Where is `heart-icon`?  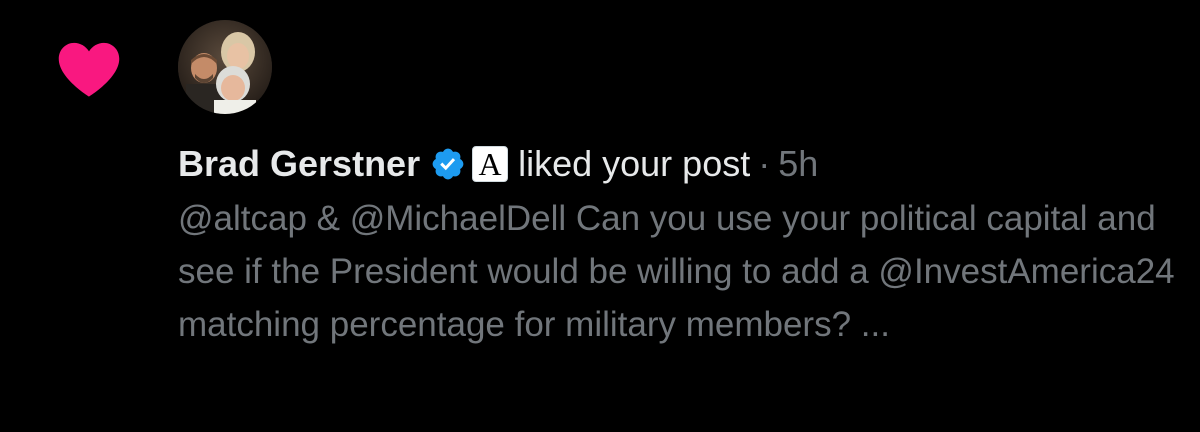
heart-icon is located at coordinates (89, 69).